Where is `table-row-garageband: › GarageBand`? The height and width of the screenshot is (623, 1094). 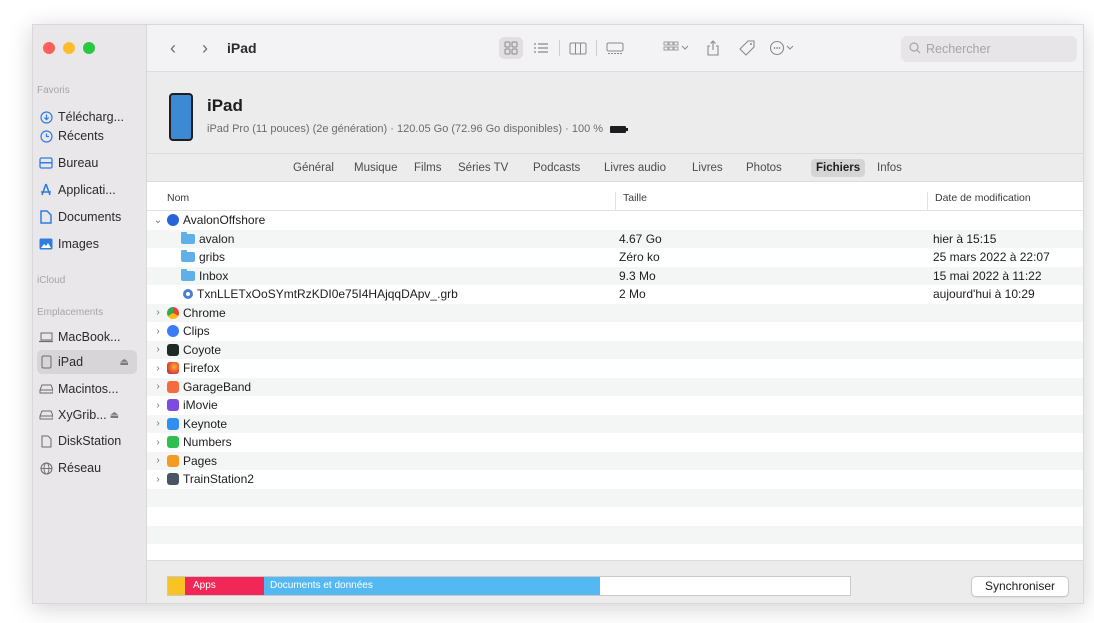
table-row-garageband: › GarageBand is located at coordinates (615, 386).